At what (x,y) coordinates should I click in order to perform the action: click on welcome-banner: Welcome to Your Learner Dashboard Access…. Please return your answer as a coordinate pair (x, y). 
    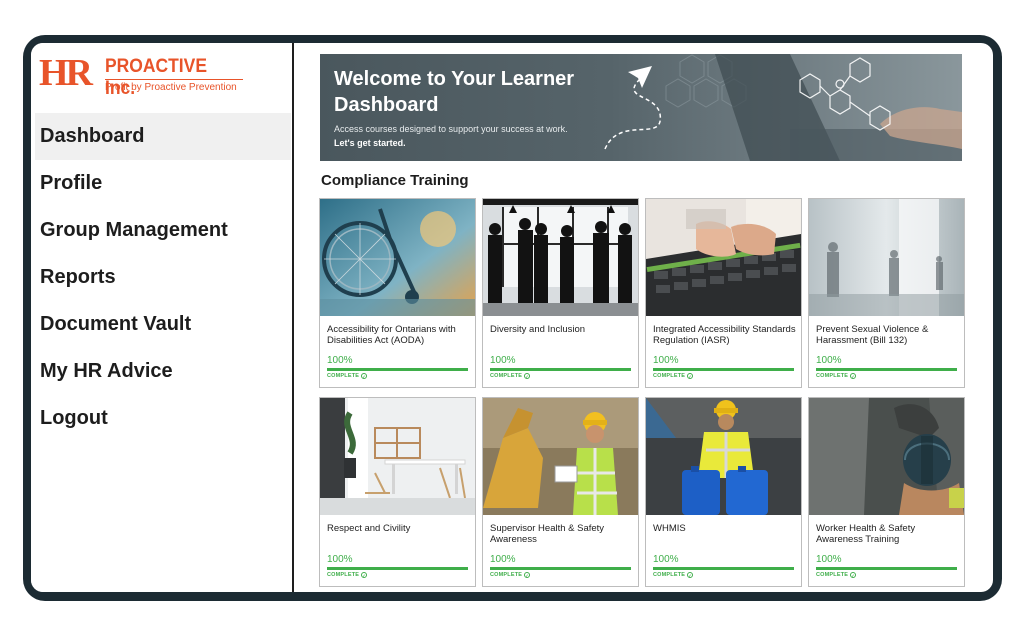
    Looking at the image, I should click on (641, 107).